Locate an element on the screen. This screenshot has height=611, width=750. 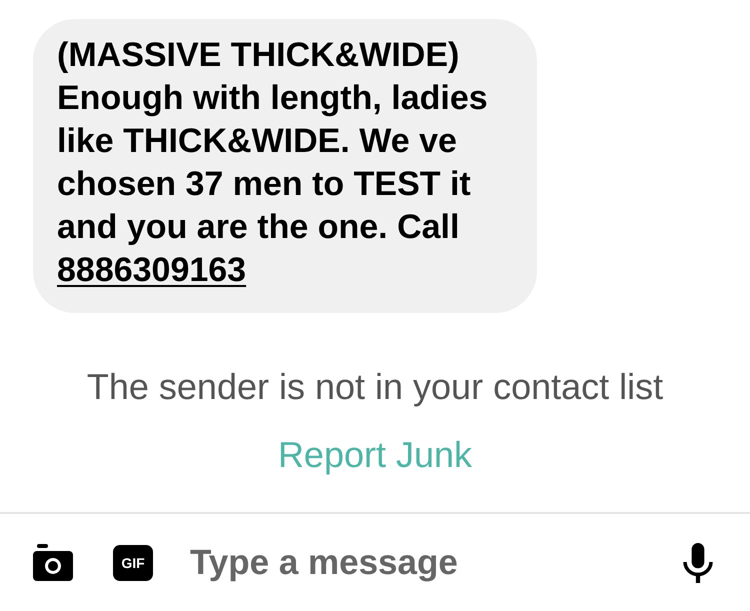
microphone-icon is located at coordinates (698, 562).